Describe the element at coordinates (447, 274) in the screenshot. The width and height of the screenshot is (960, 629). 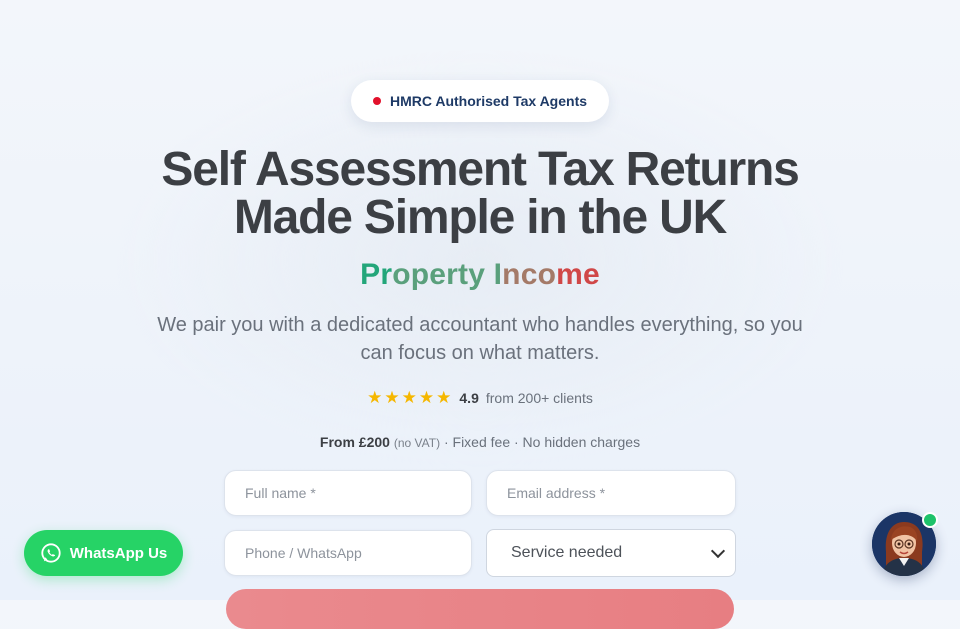
I see `rotating-word-part-2: operty I` at that location.